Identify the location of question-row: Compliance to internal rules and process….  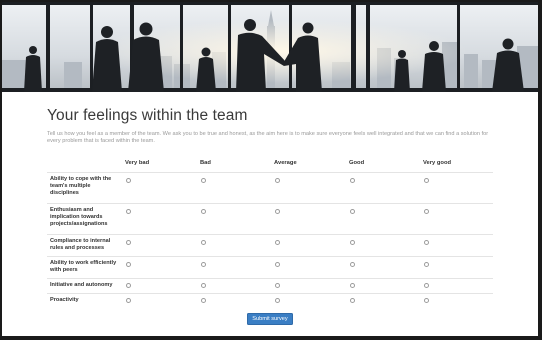
(270, 245).